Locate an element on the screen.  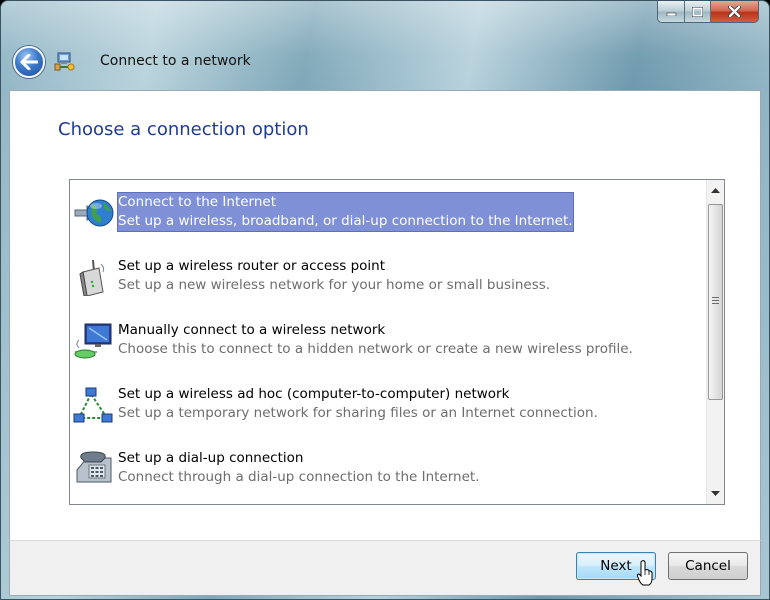
vertical-scrollbar is located at coordinates (715, 342).